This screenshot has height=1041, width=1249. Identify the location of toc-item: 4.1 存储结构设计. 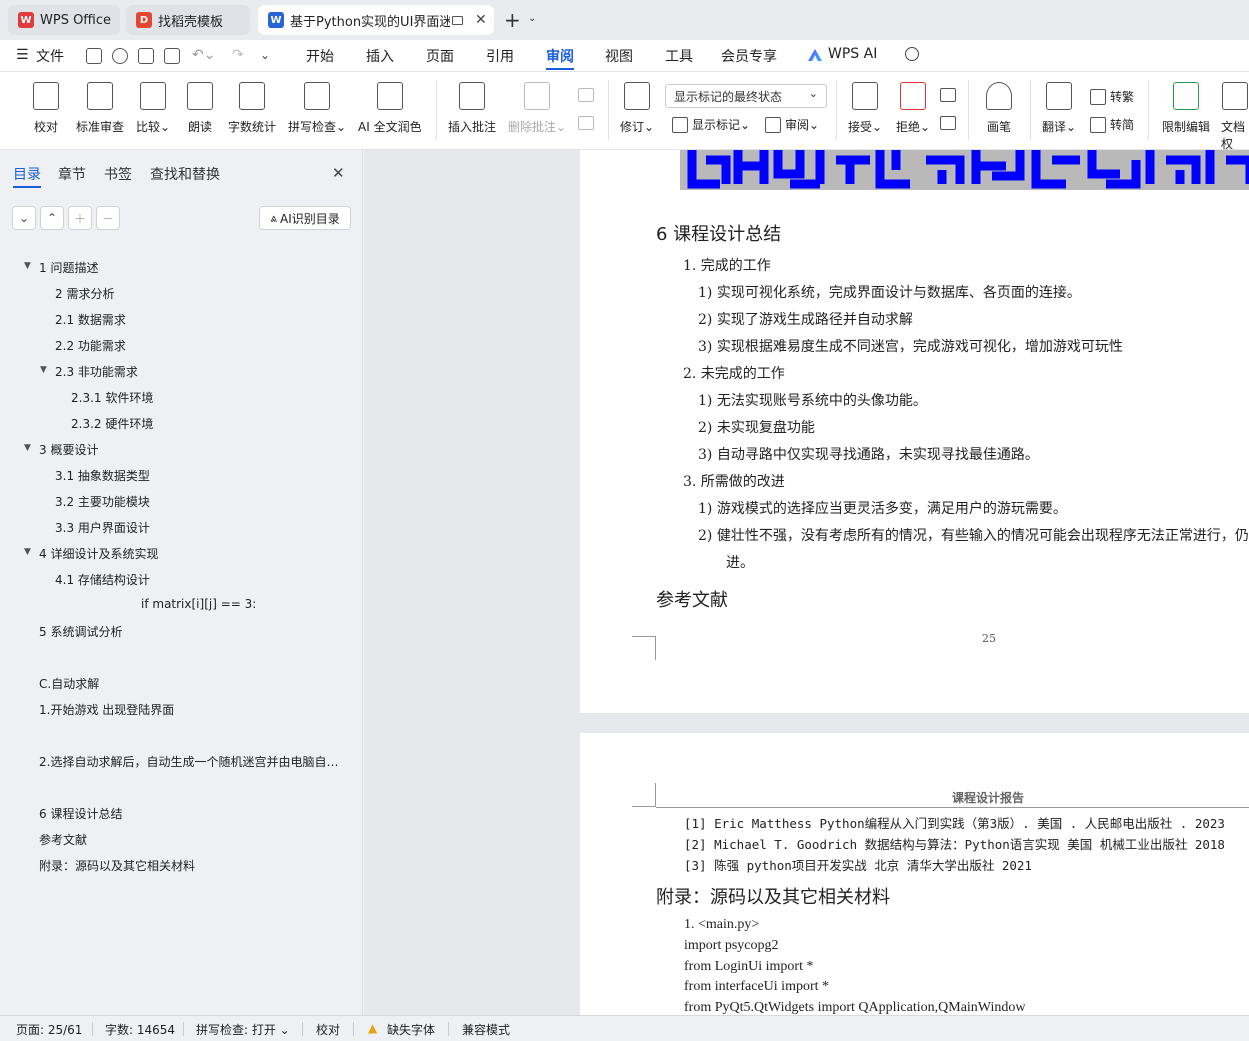
(102, 579).